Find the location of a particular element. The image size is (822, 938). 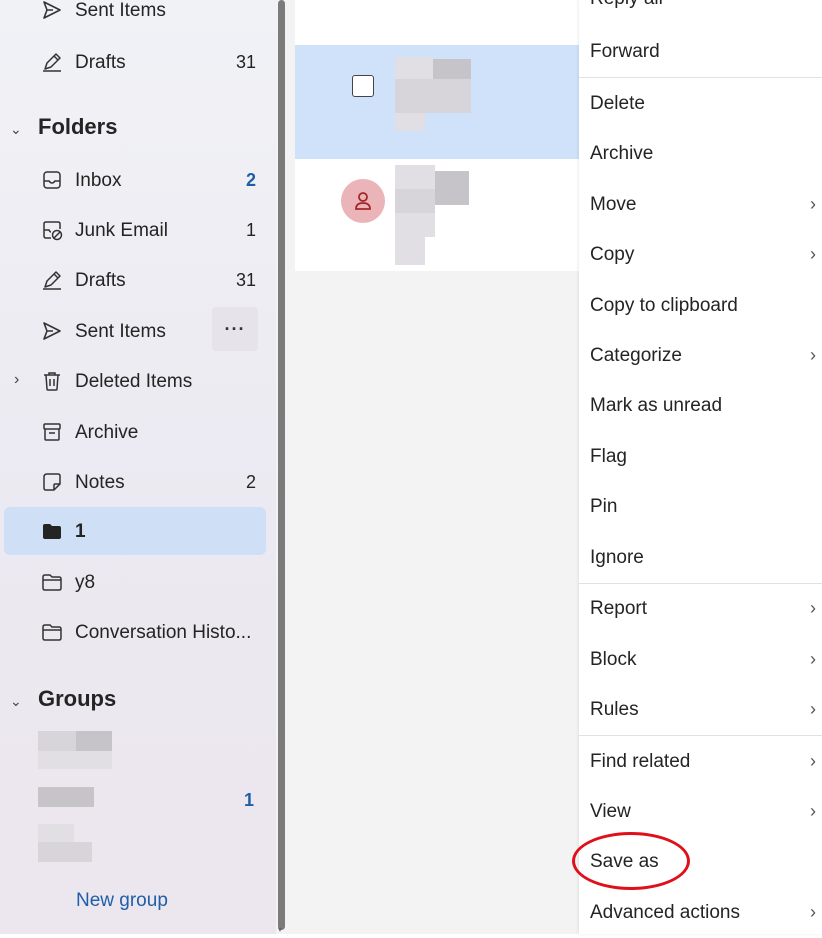

message-row-selected is located at coordinates (440, 102).